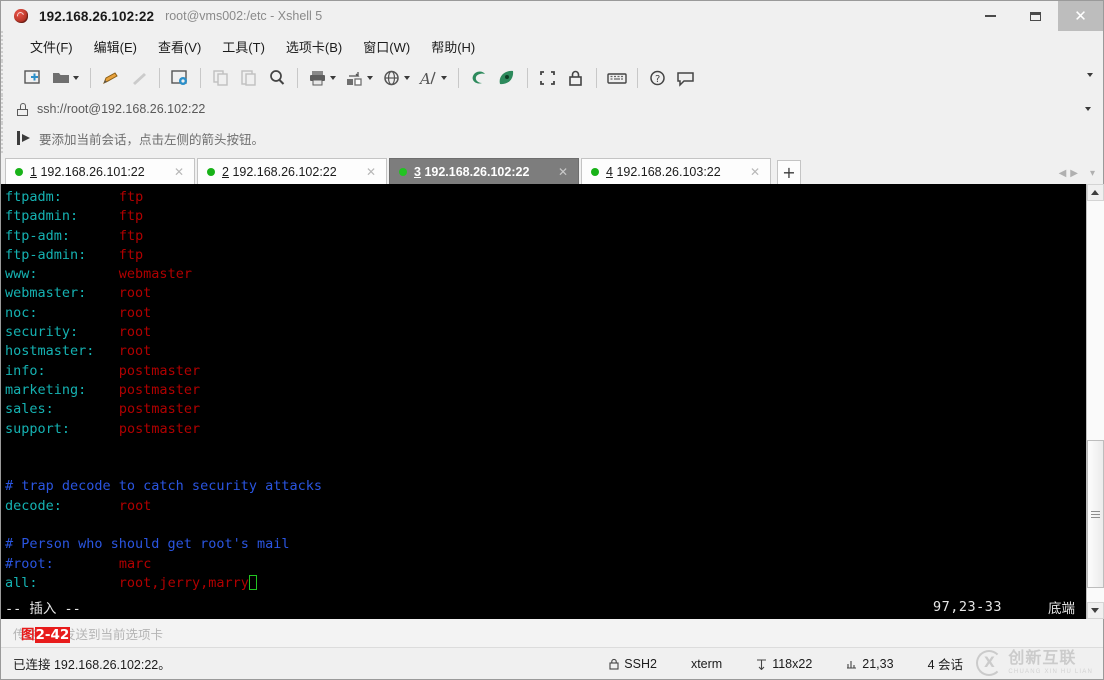 The width and height of the screenshot is (1104, 680). Describe the element at coordinates (65, 78) in the screenshot. I see `open-folder-button` at that location.